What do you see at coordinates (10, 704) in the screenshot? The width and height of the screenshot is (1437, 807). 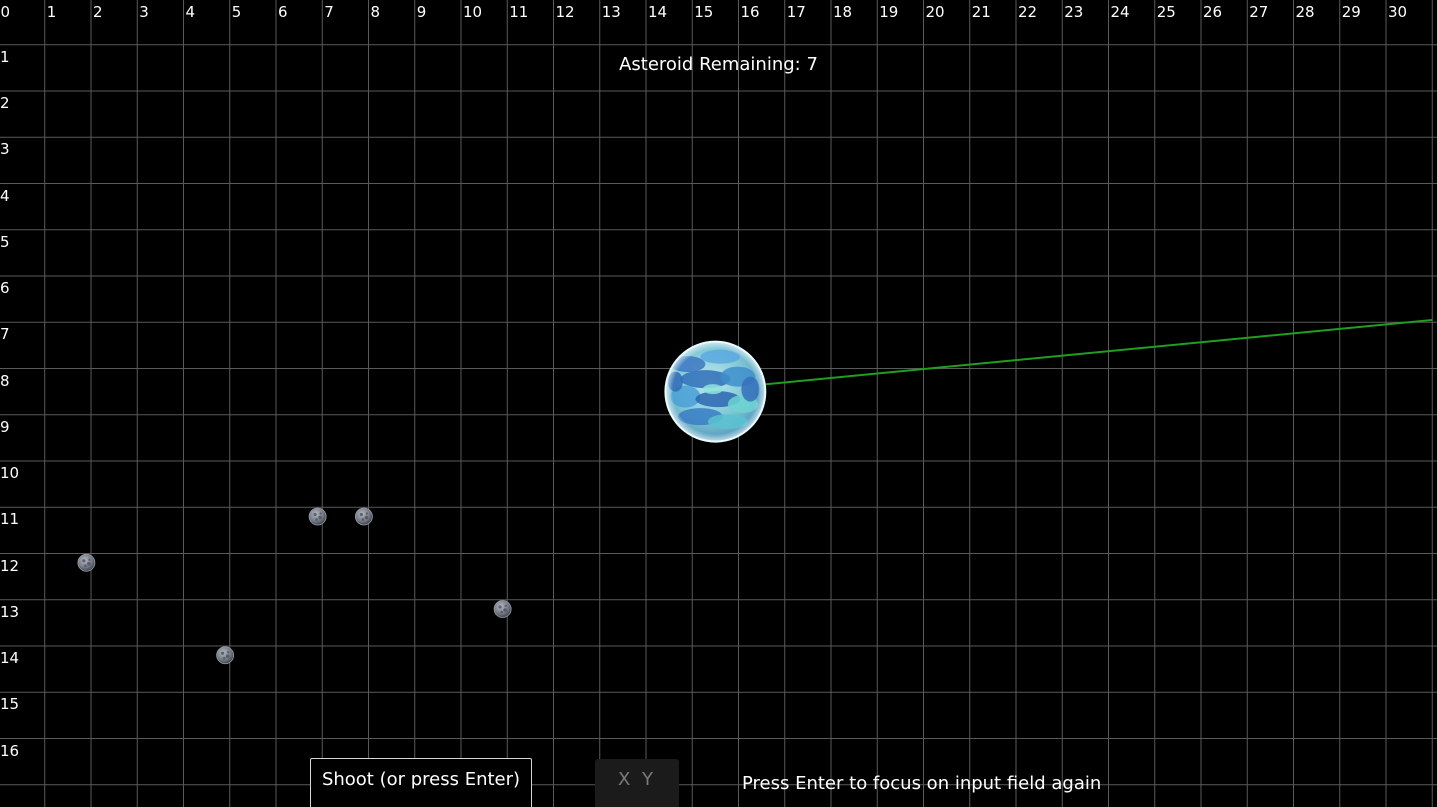 I see `y-axis-label: 15` at bounding box center [10, 704].